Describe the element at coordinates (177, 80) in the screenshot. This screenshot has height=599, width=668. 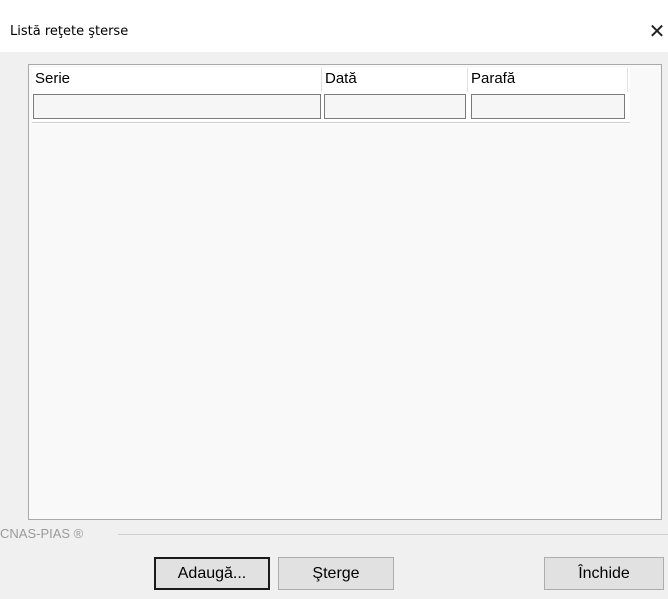
I see `column-header-serie: Serie` at that location.